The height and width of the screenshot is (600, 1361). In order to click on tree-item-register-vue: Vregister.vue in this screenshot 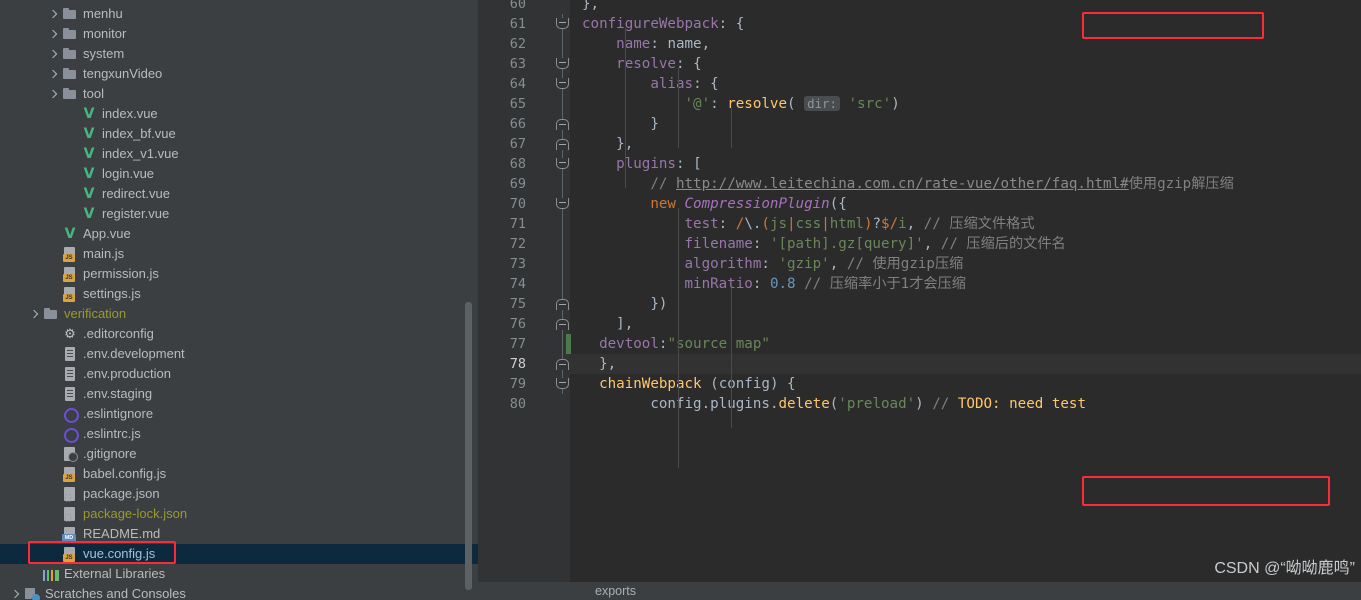, I will do `click(239, 214)`.